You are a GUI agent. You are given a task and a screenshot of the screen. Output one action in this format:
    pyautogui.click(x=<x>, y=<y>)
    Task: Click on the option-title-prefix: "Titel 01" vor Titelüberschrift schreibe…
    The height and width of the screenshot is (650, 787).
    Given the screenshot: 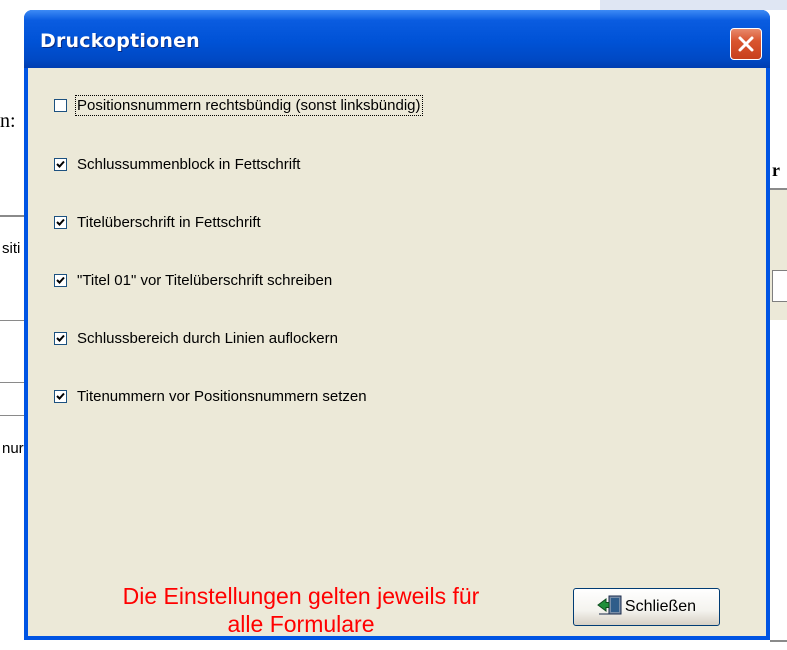 What is the action you would take?
    pyautogui.click(x=193, y=280)
    